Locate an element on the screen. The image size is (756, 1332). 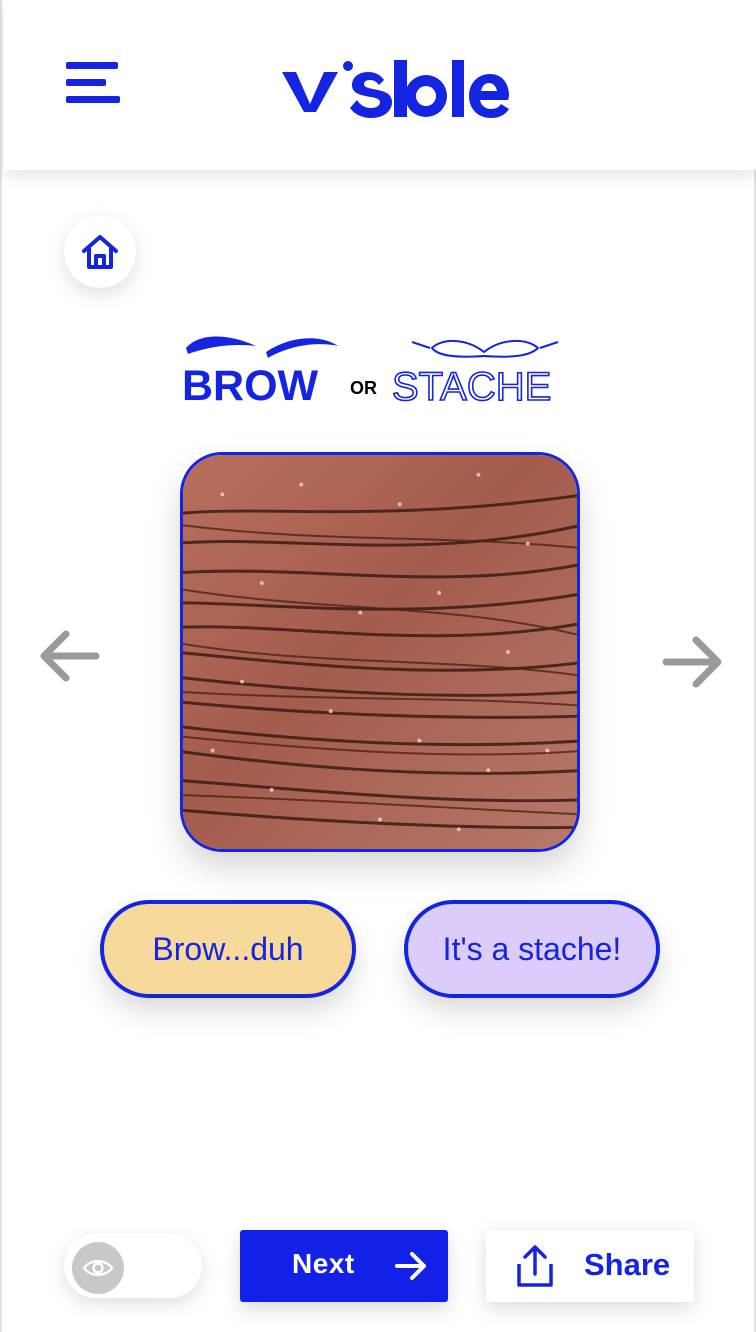
stache-answer-button: It's a stache! is located at coordinates (532, 949).